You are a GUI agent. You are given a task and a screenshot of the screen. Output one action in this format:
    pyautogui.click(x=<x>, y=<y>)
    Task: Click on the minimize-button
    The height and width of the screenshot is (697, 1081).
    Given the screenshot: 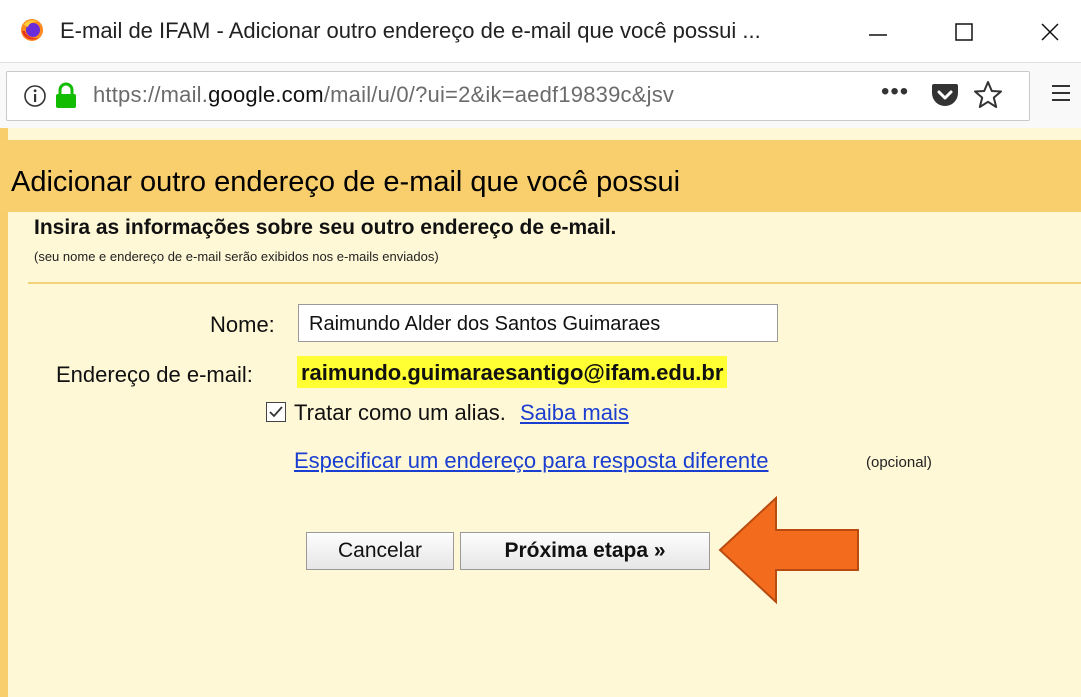 What is the action you would take?
    pyautogui.click(x=878, y=32)
    